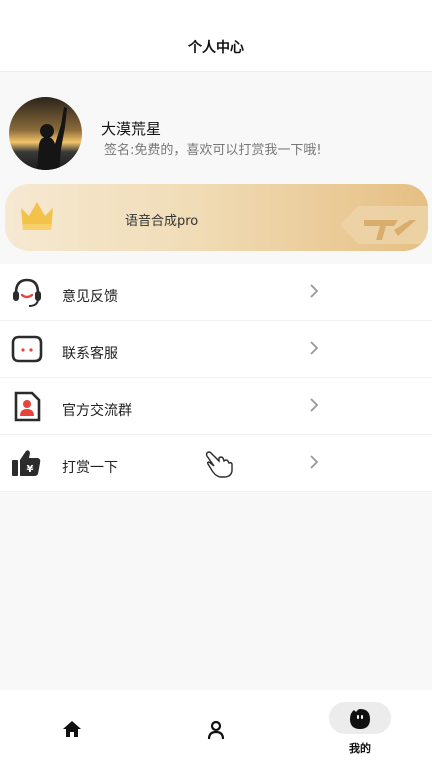 The width and height of the screenshot is (432, 768). What do you see at coordinates (219, 466) in the screenshot?
I see `pointing-hand-icon` at bounding box center [219, 466].